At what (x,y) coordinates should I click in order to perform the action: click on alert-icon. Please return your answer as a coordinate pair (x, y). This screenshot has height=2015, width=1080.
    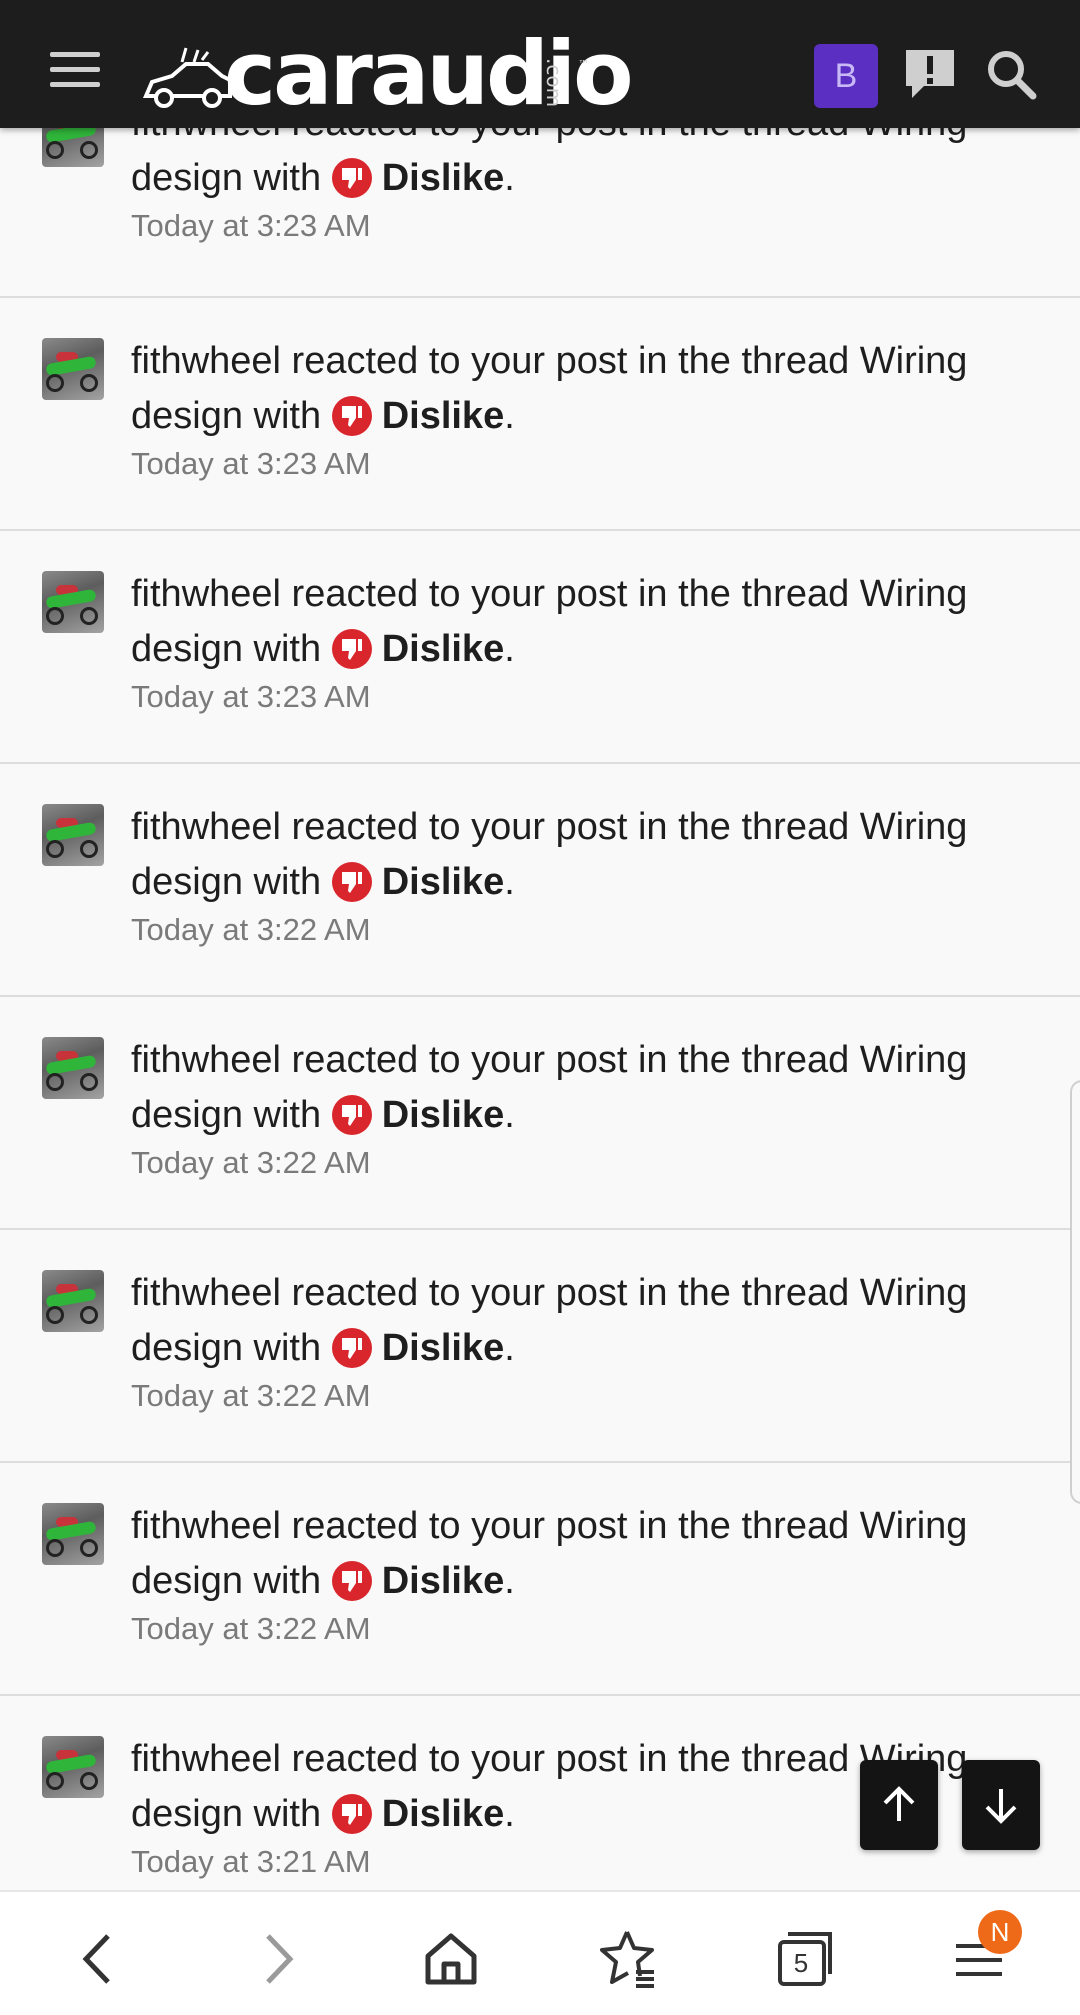
    Looking at the image, I should click on (930, 74).